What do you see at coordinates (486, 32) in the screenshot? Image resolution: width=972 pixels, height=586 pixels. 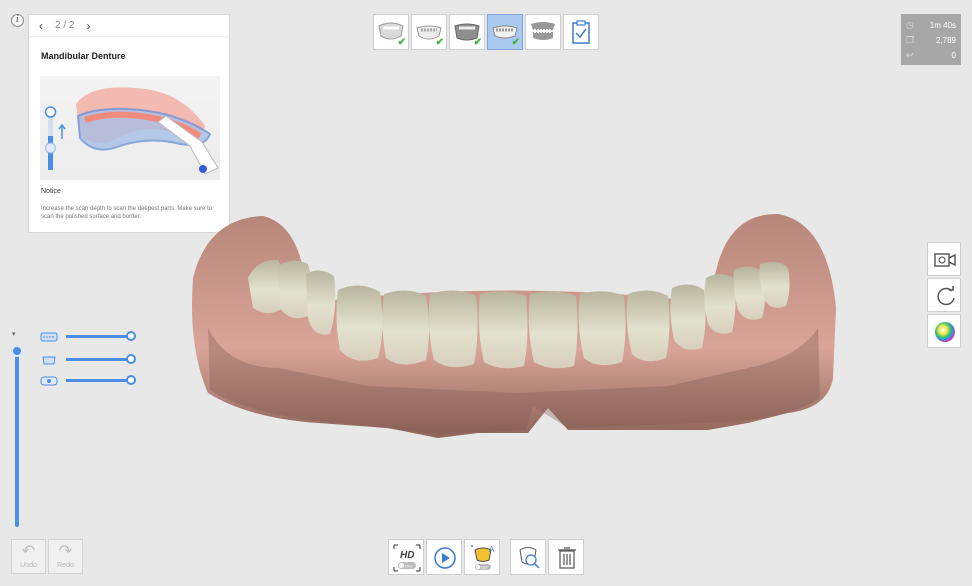 I see `scan-step-toolbar: ✔ ✔ ✔ ✔` at bounding box center [486, 32].